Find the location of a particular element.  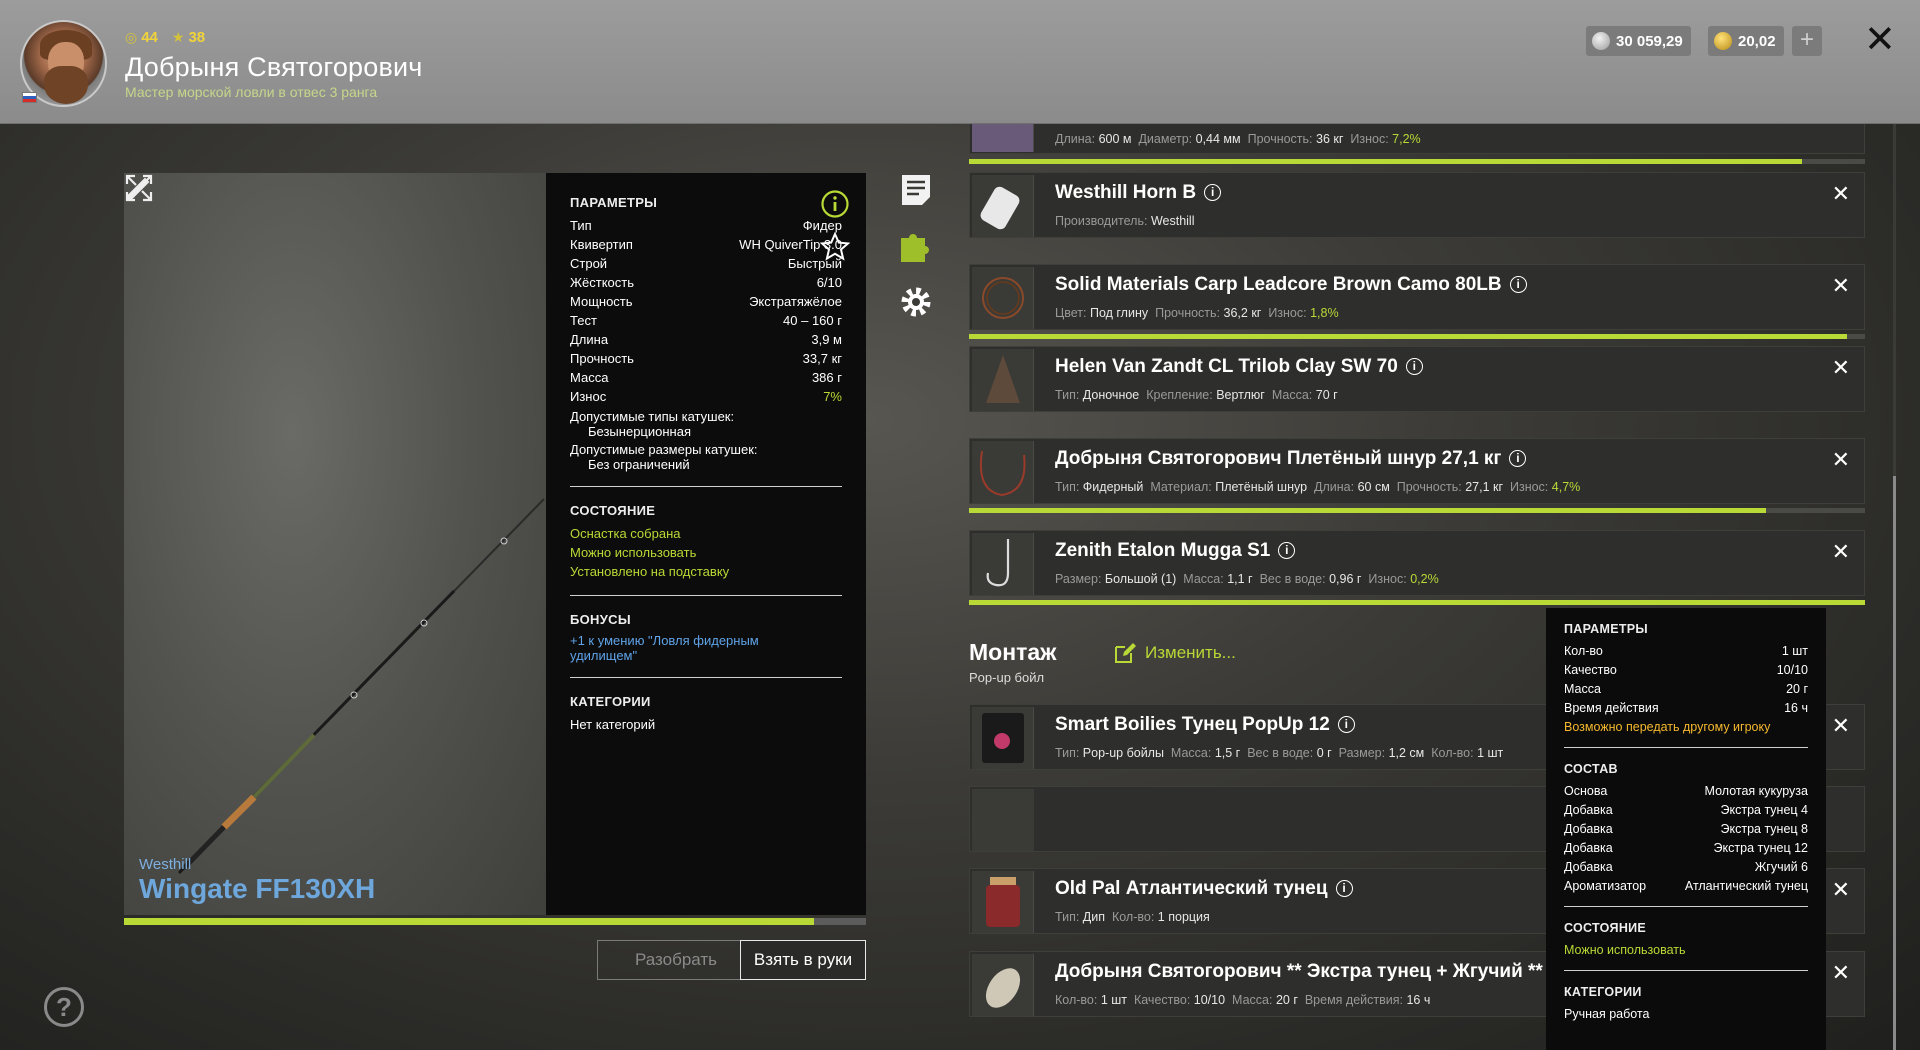

tooltip-categories-heading: КАТЕГОРИИ is located at coordinates (1603, 992).